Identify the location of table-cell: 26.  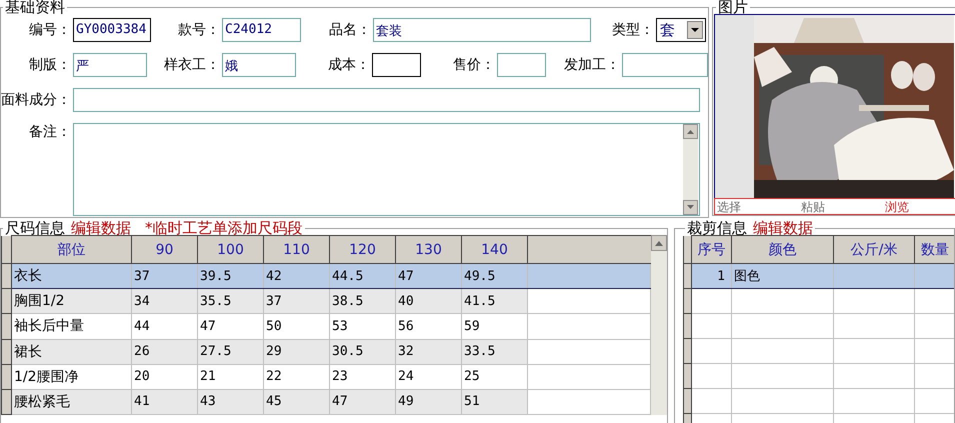
(165, 351).